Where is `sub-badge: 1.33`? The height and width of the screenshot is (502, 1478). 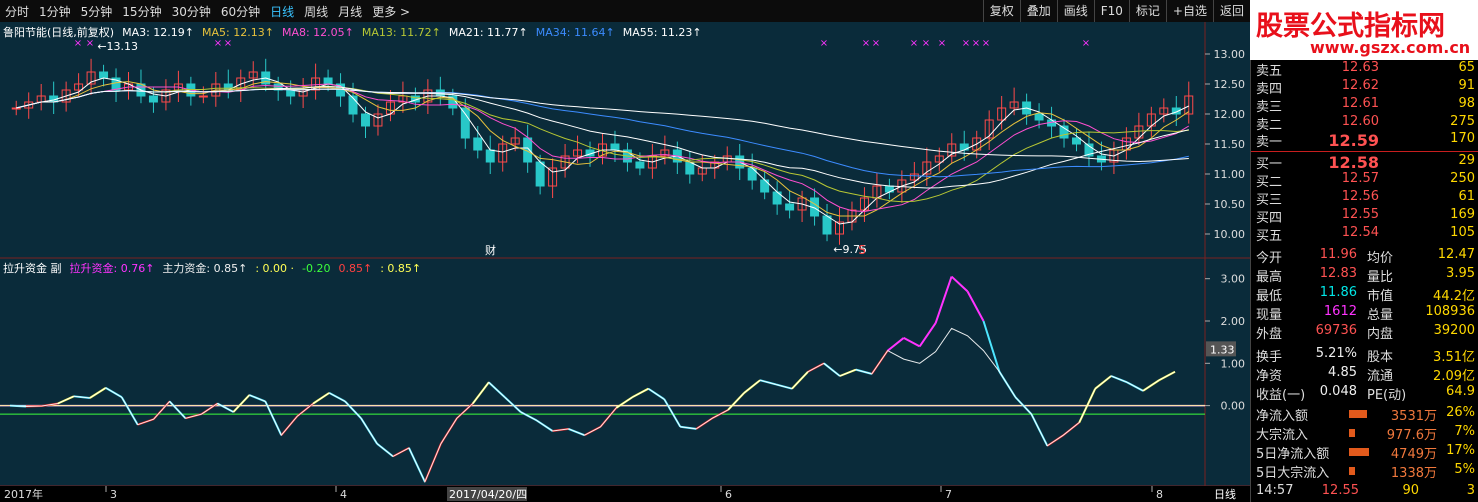 sub-badge: 1.33 is located at coordinates (1222, 349).